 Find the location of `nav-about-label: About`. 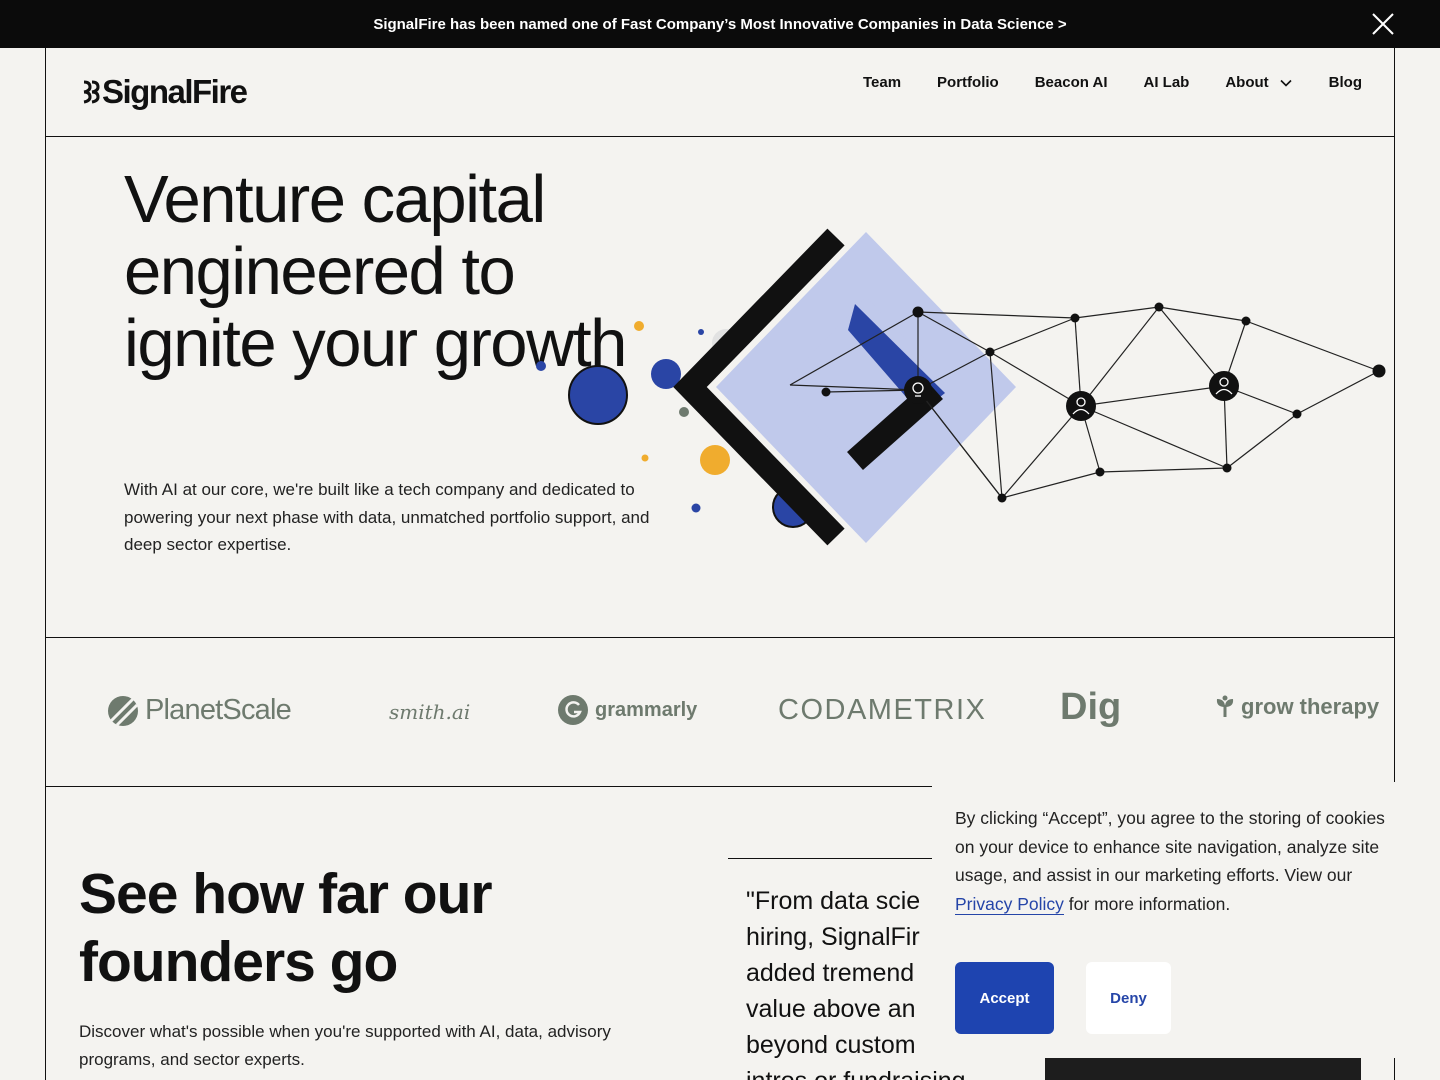

nav-about-label: About is located at coordinates (1247, 82).